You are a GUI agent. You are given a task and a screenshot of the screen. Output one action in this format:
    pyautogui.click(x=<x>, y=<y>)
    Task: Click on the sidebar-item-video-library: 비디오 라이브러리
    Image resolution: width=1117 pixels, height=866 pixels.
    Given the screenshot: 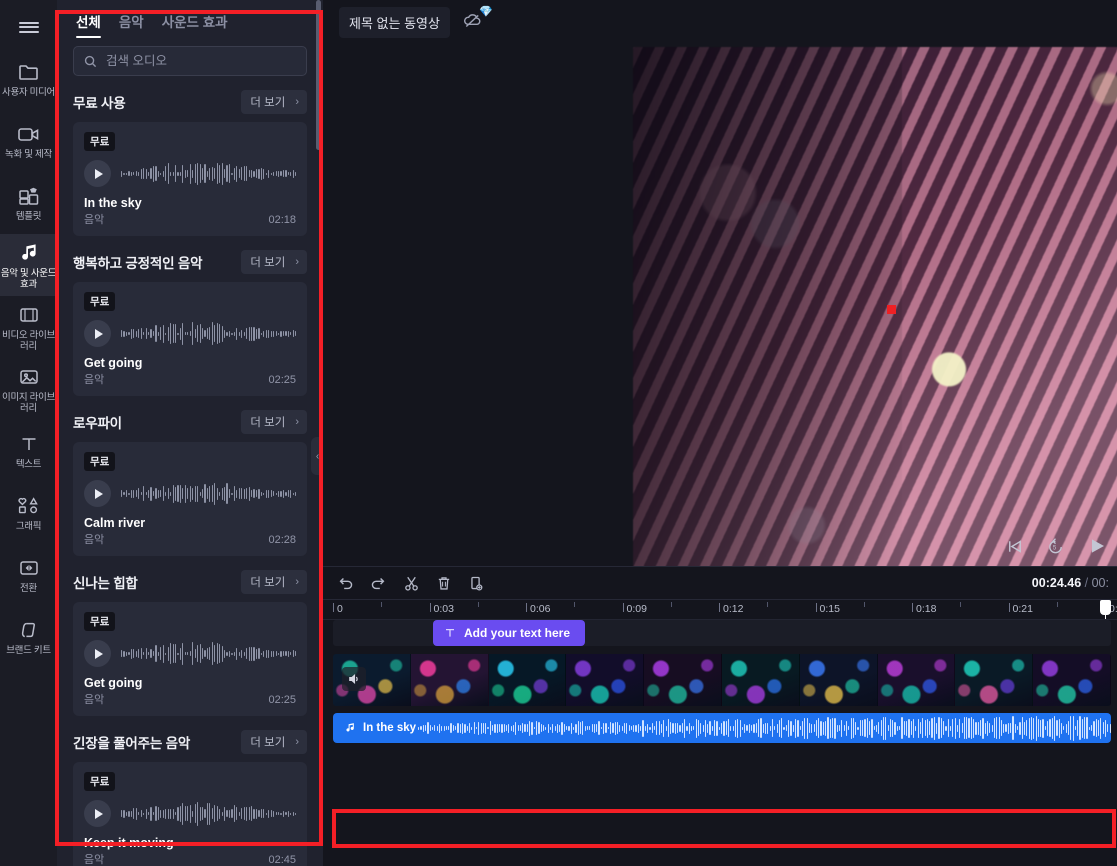 What is the action you would take?
    pyautogui.click(x=28, y=327)
    